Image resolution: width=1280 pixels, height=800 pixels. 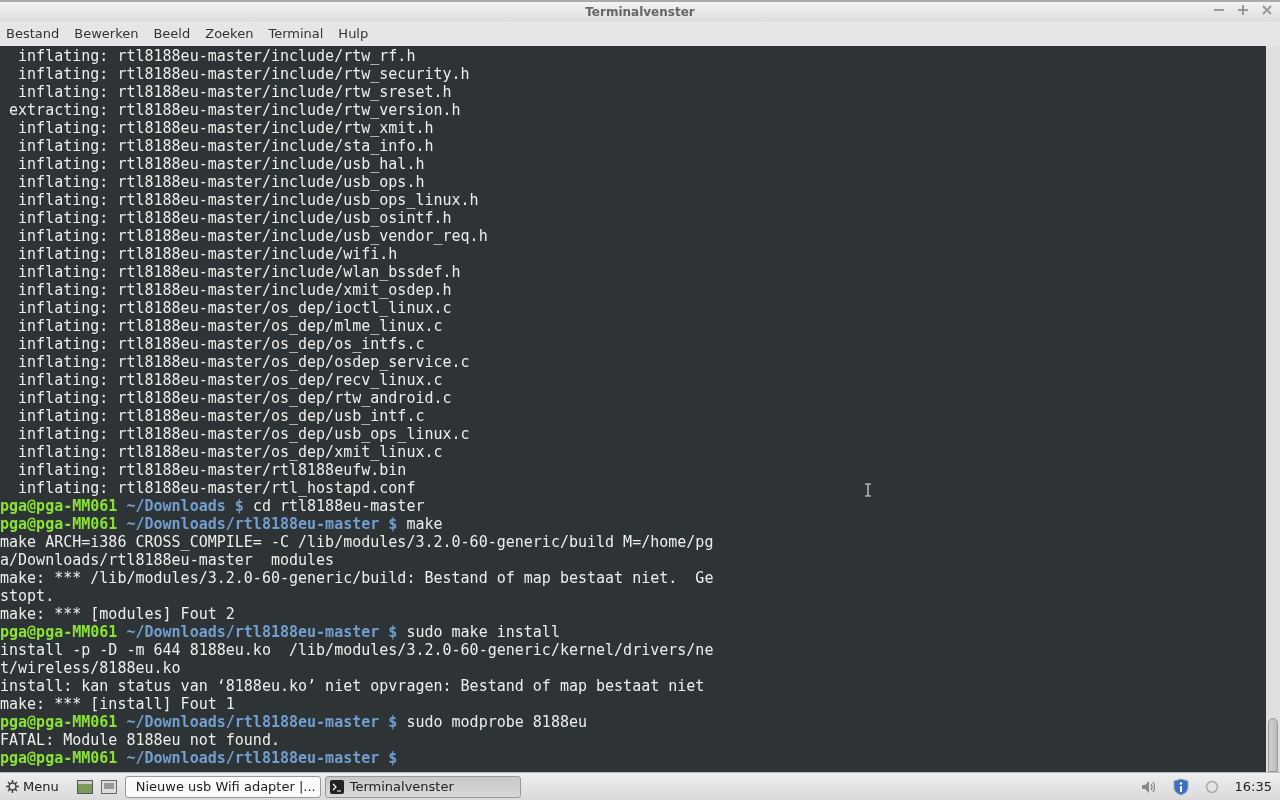 What do you see at coordinates (234, 110) in the screenshot?
I see `output-line: extracting: rtl8188eu-master/include/rtw_version.h` at bounding box center [234, 110].